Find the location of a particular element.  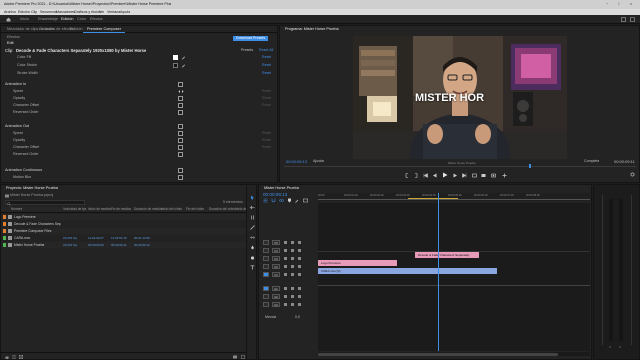

track-header: V5 is located at coordinates (288, 242).